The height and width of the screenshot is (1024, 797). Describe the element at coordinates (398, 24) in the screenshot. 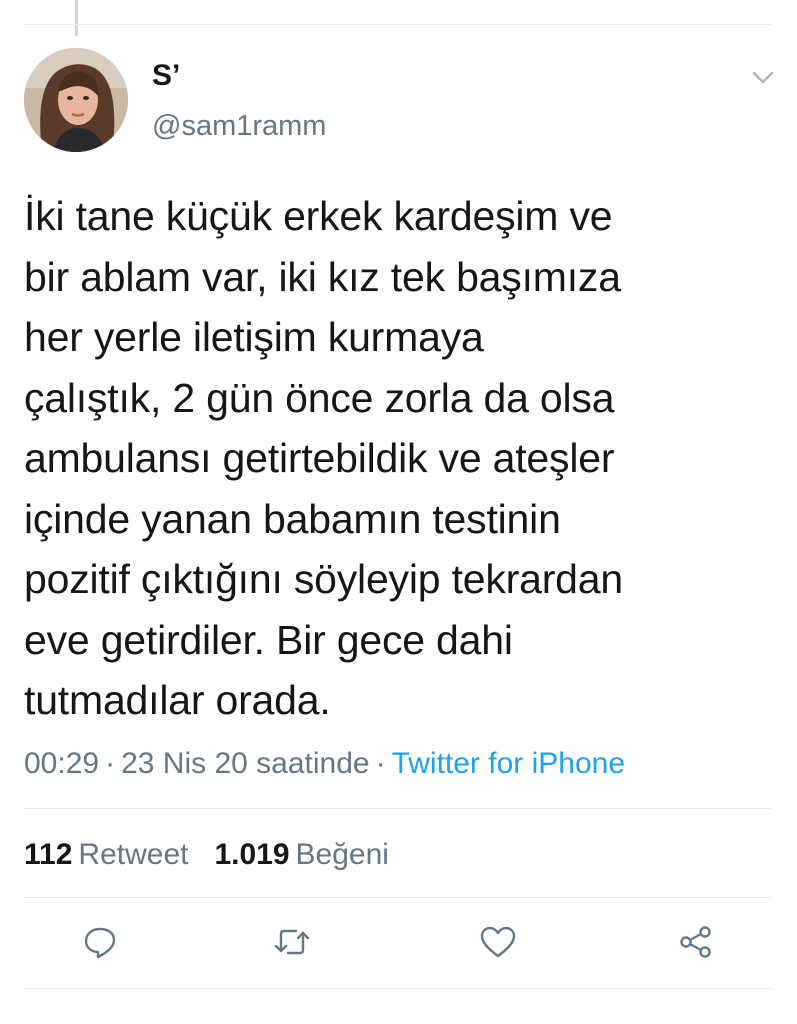

I see `top-divider` at that location.